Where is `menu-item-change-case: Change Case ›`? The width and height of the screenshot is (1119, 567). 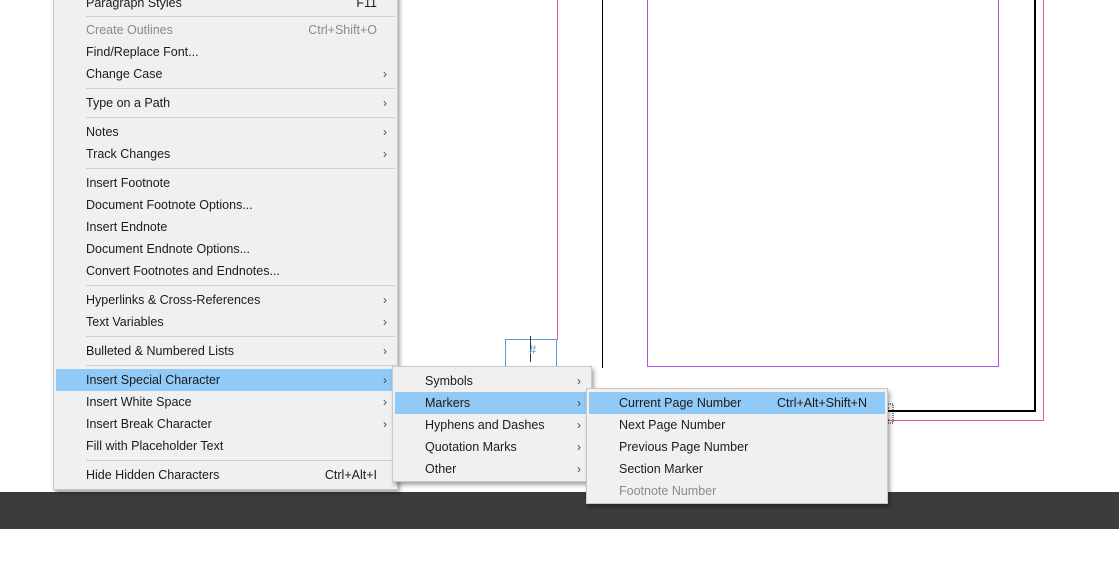
menu-item-change-case: Change Case › is located at coordinates (225, 74).